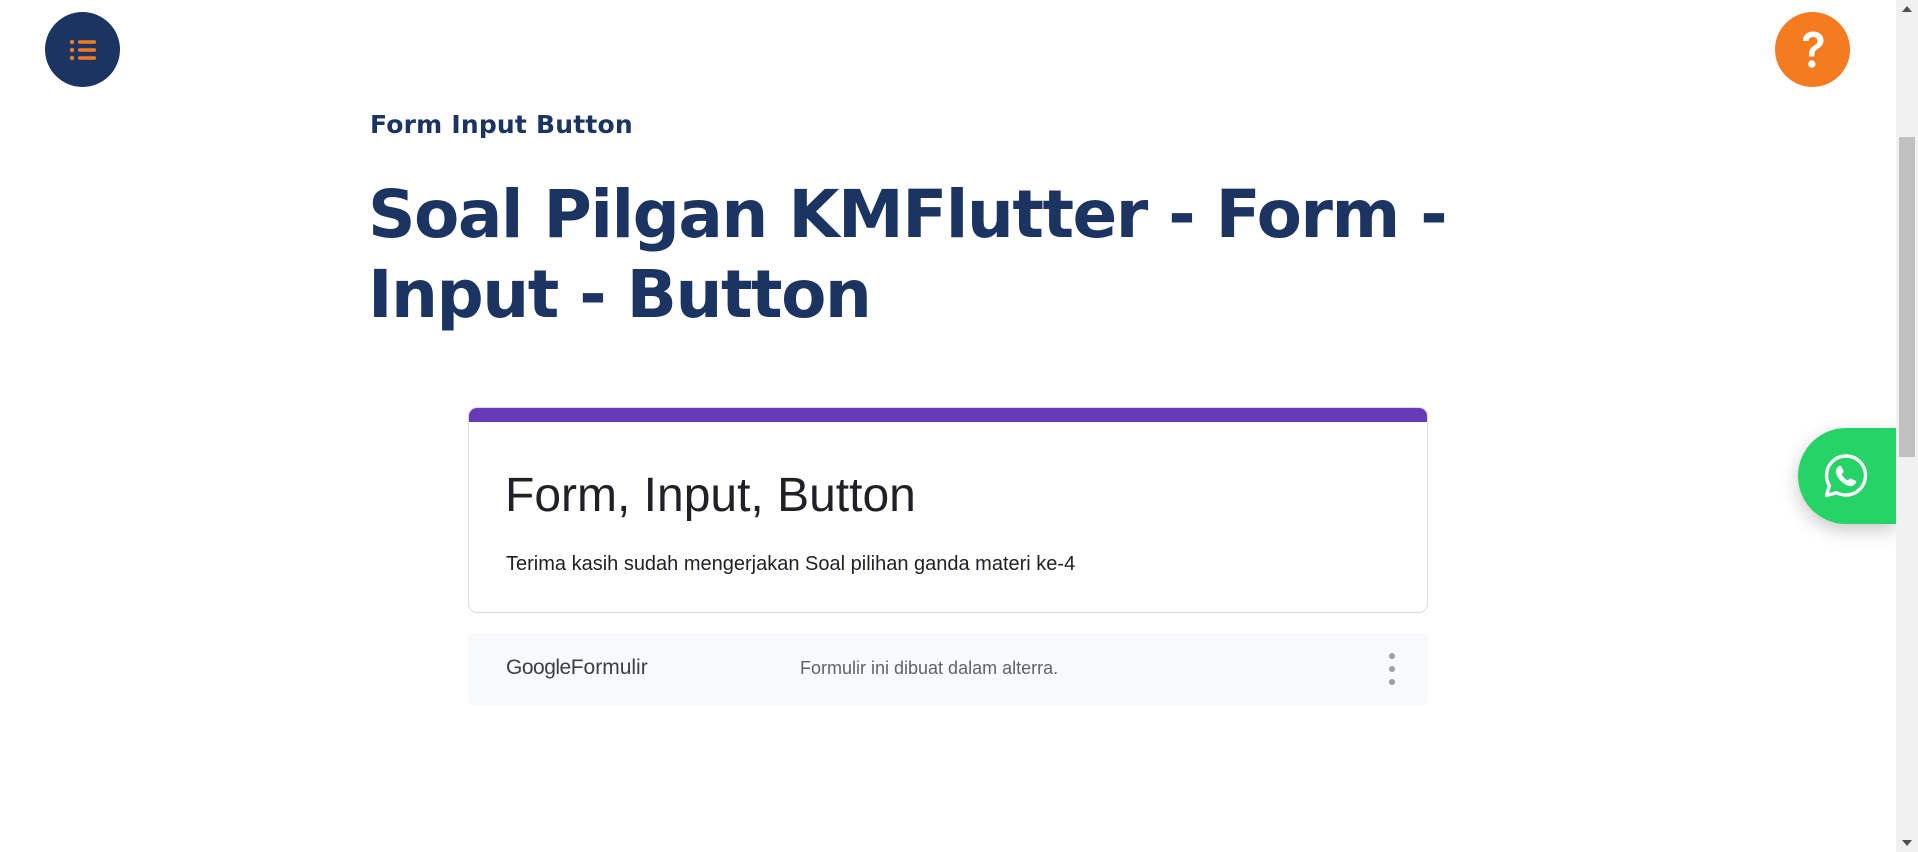  I want to click on whatsapp-icon, so click(1846, 476).